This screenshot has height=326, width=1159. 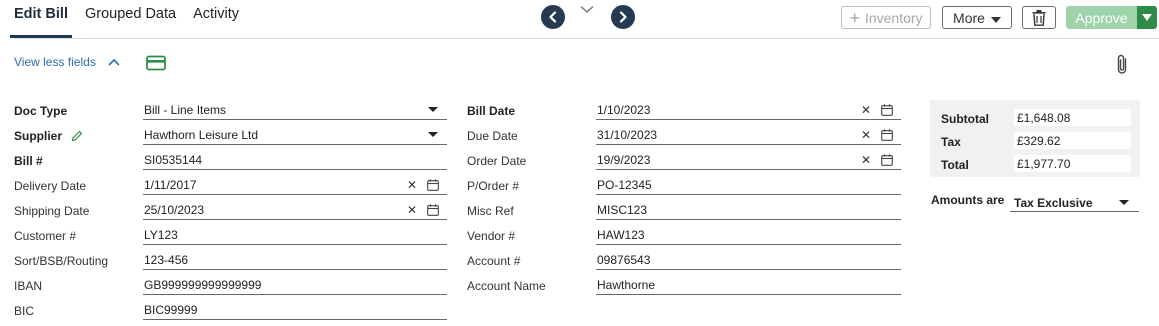 What do you see at coordinates (951, 142) in the screenshot?
I see `tax-label: Tax` at bounding box center [951, 142].